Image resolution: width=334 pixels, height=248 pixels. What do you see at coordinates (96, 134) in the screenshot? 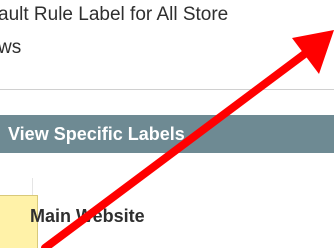
I see `section-title: View Specific Labels` at bounding box center [96, 134].